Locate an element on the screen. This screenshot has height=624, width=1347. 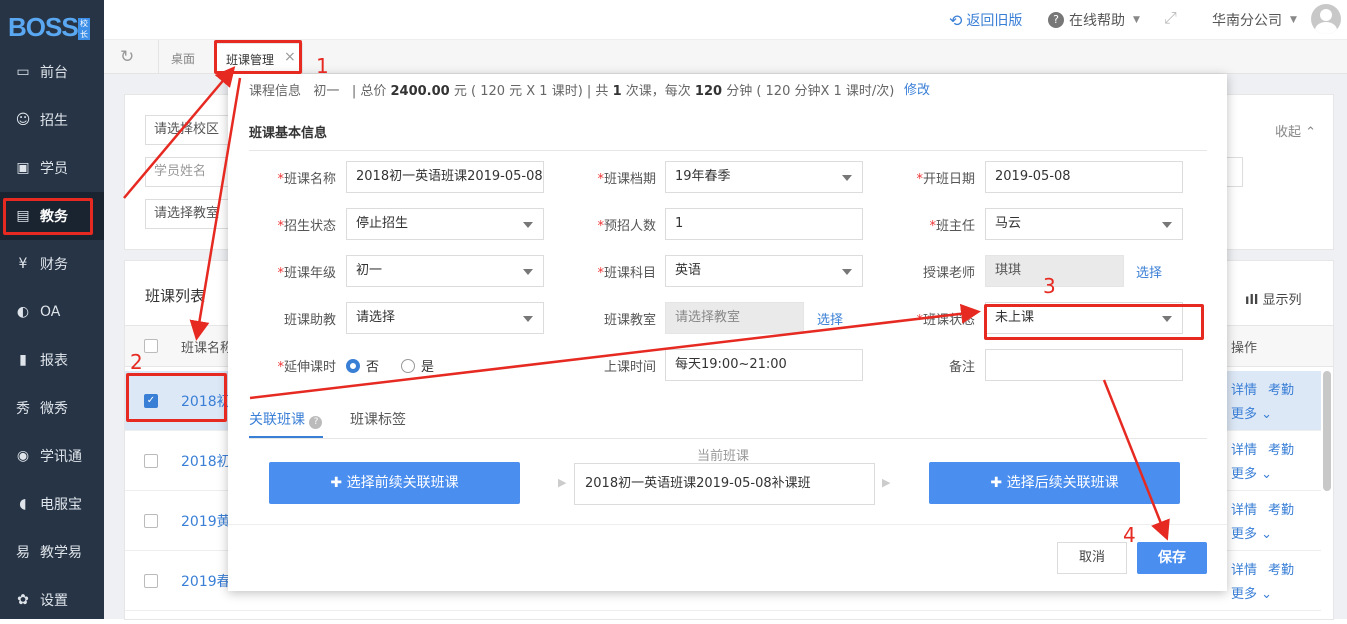
arrow-tab-to-row is located at coordinates (215, 209).